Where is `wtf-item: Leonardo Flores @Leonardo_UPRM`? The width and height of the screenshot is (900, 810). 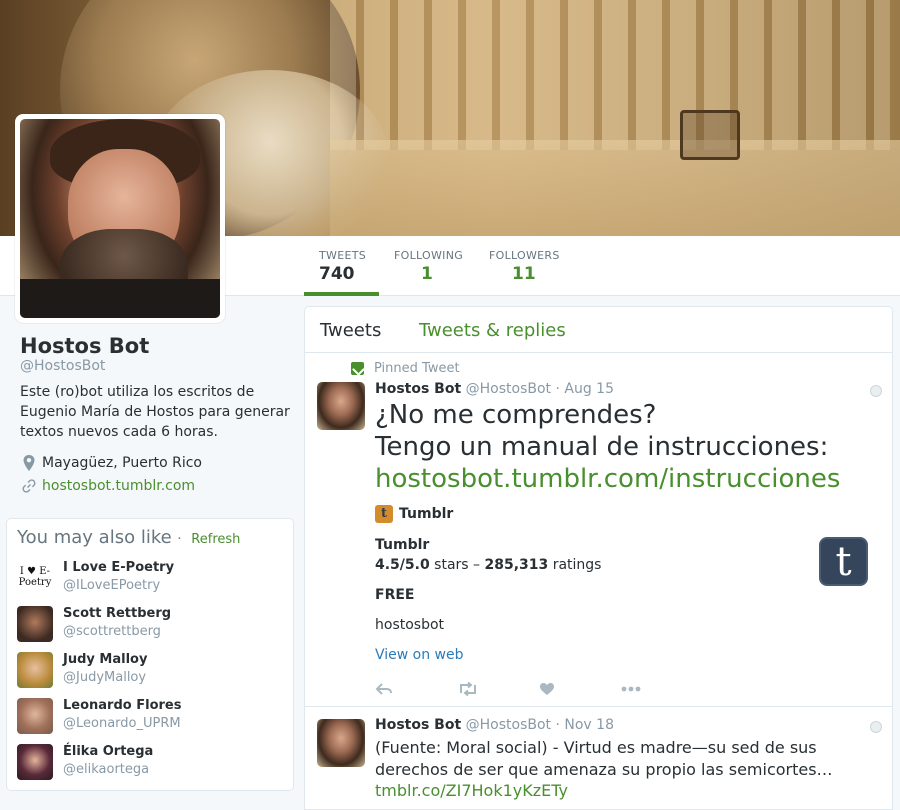 wtf-item: Leonardo Flores @Leonardo_UPRM is located at coordinates (152, 718).